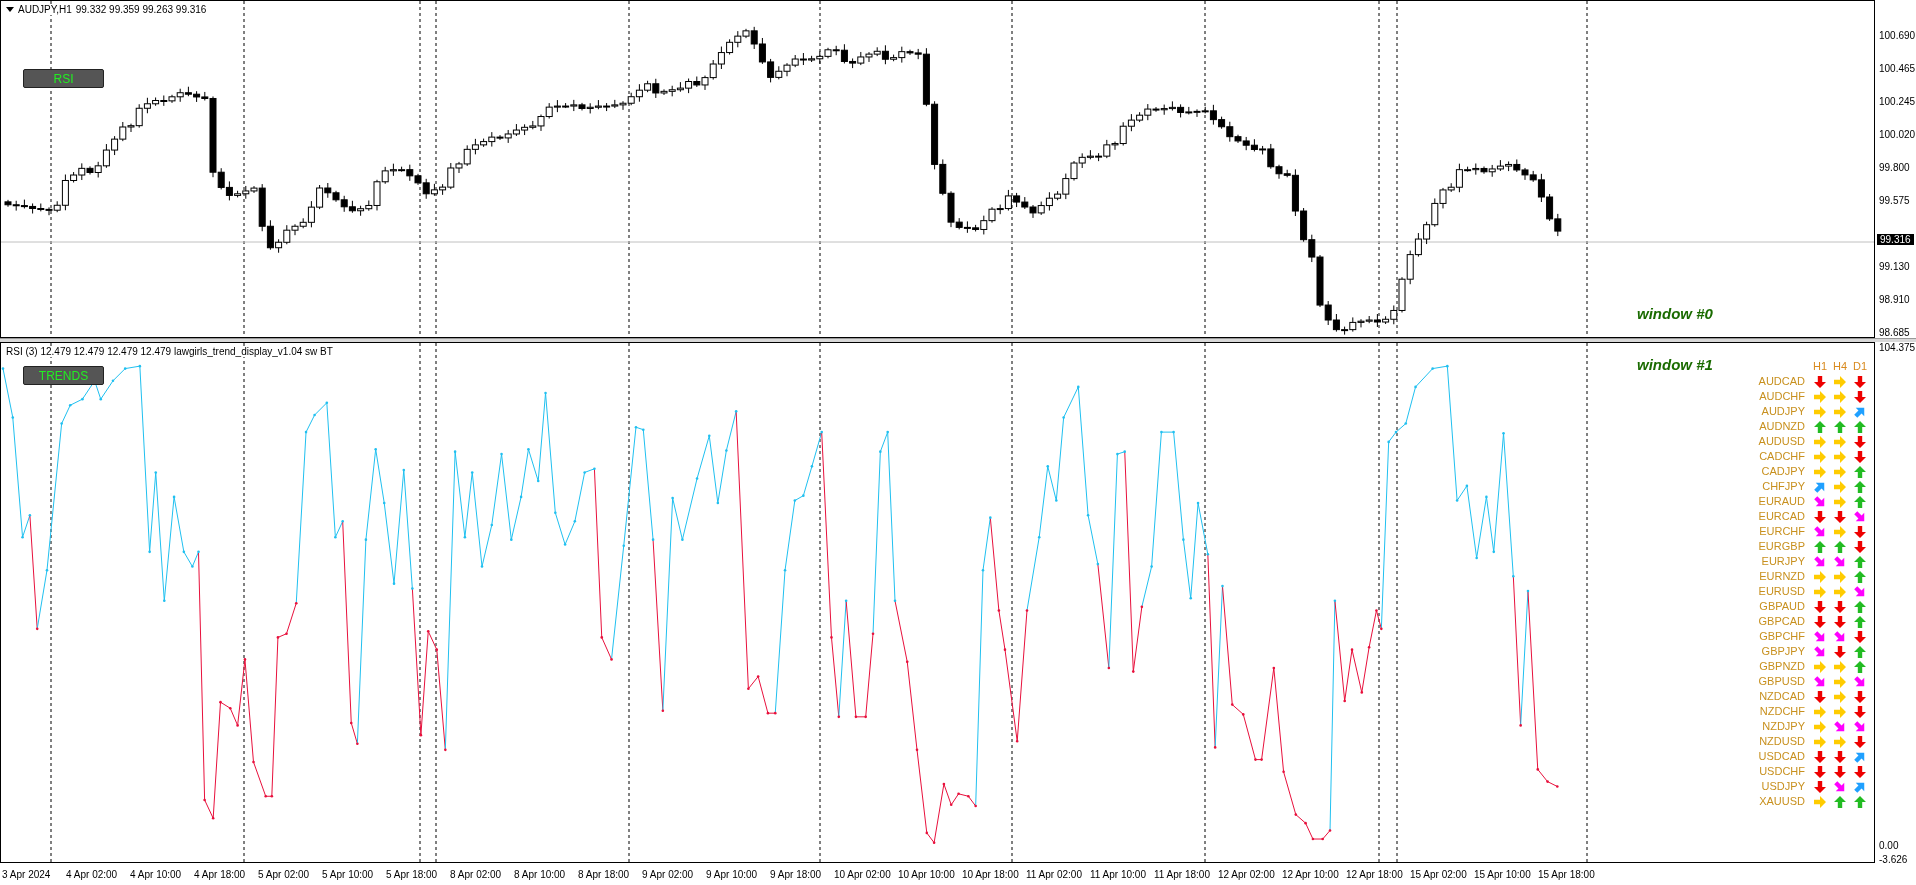 Image resolution: width=1916 pixels, height=885 pixels. What do you see at coordinates (1782, 576) in the screenshot?
I see `pair-name: EURNZD` at bounding box center [1782, 576].